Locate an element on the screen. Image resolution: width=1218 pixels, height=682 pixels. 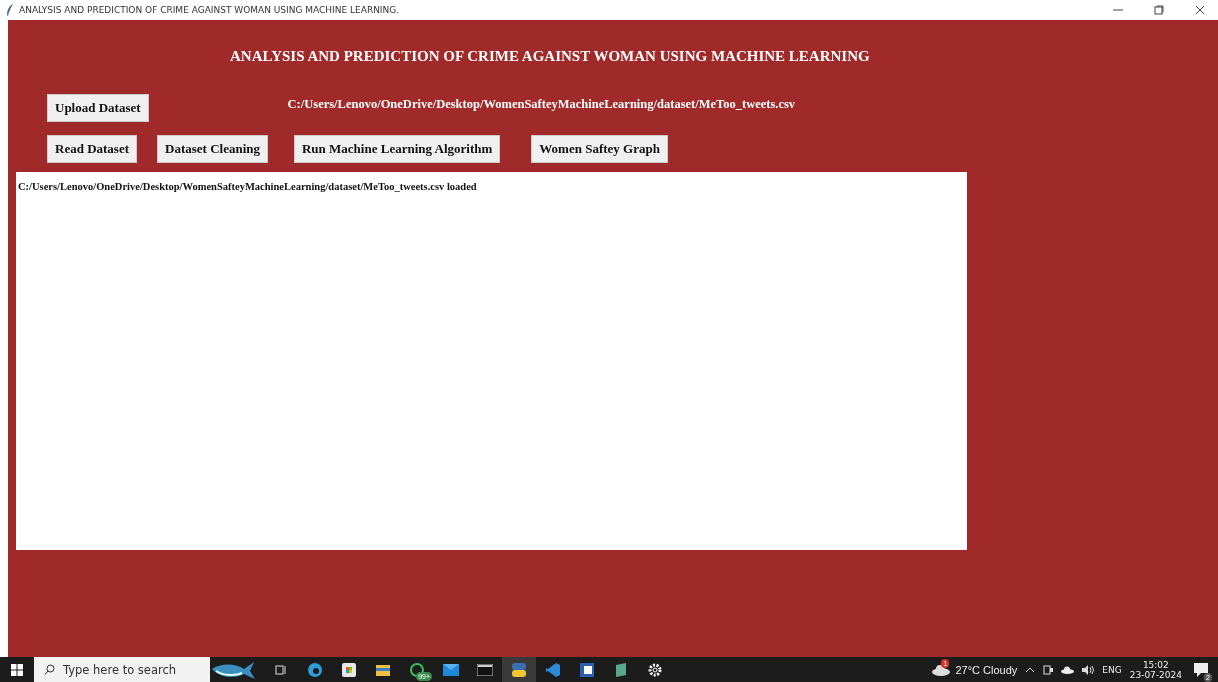
speaker-icon is located at coordinates (1088, 669).